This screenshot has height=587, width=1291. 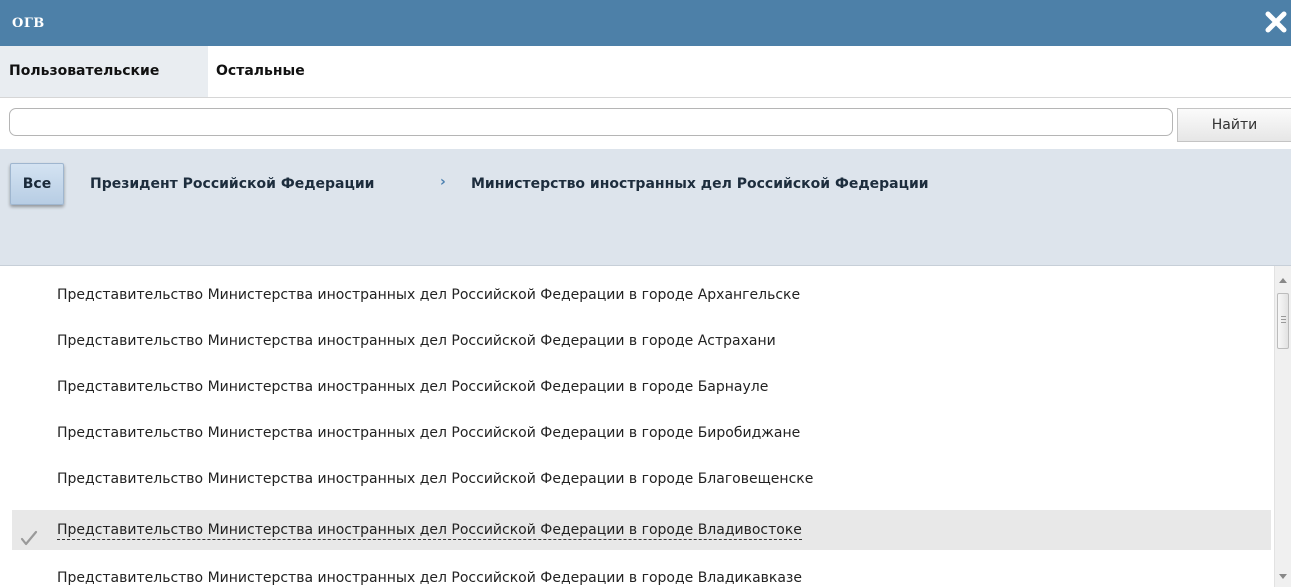 What do you see at coordinates (443, 182) in the screenshot?
I see `chevron-right-icon: ›` at bounding box center [443, 182].